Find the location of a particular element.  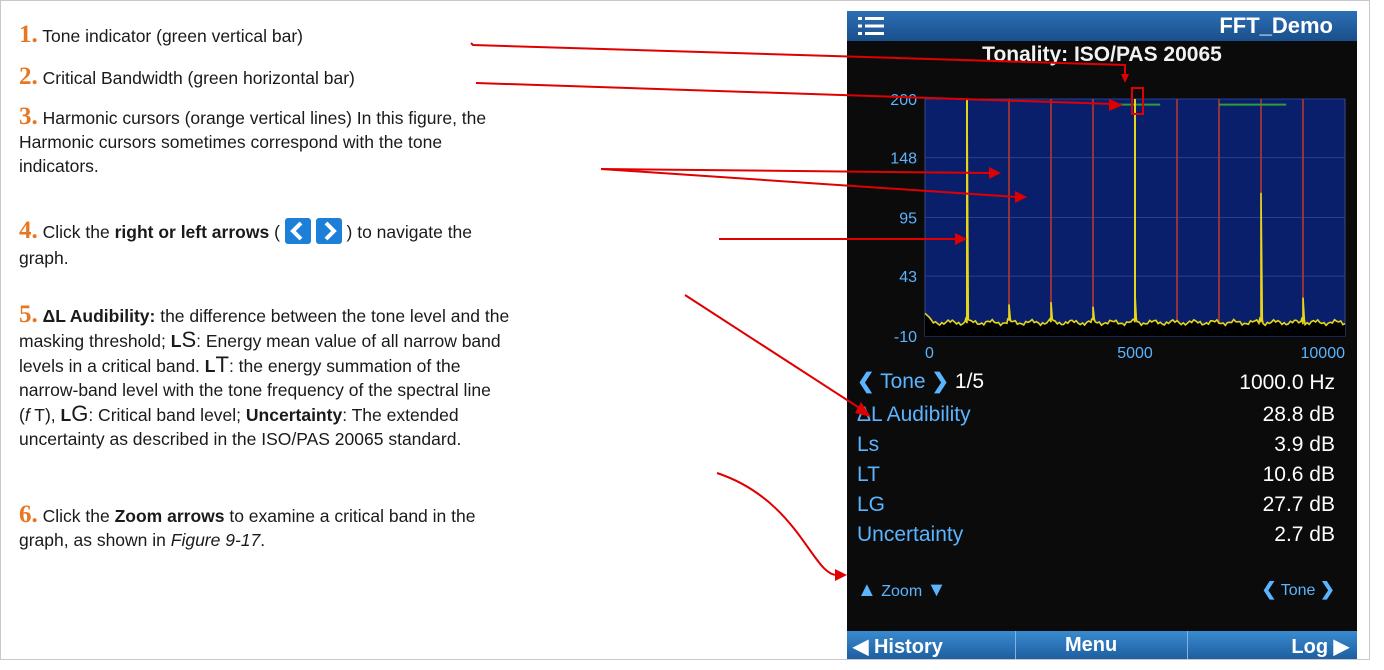

readout-row: LT 10.6 dB is located at coordinates (1102, 476).